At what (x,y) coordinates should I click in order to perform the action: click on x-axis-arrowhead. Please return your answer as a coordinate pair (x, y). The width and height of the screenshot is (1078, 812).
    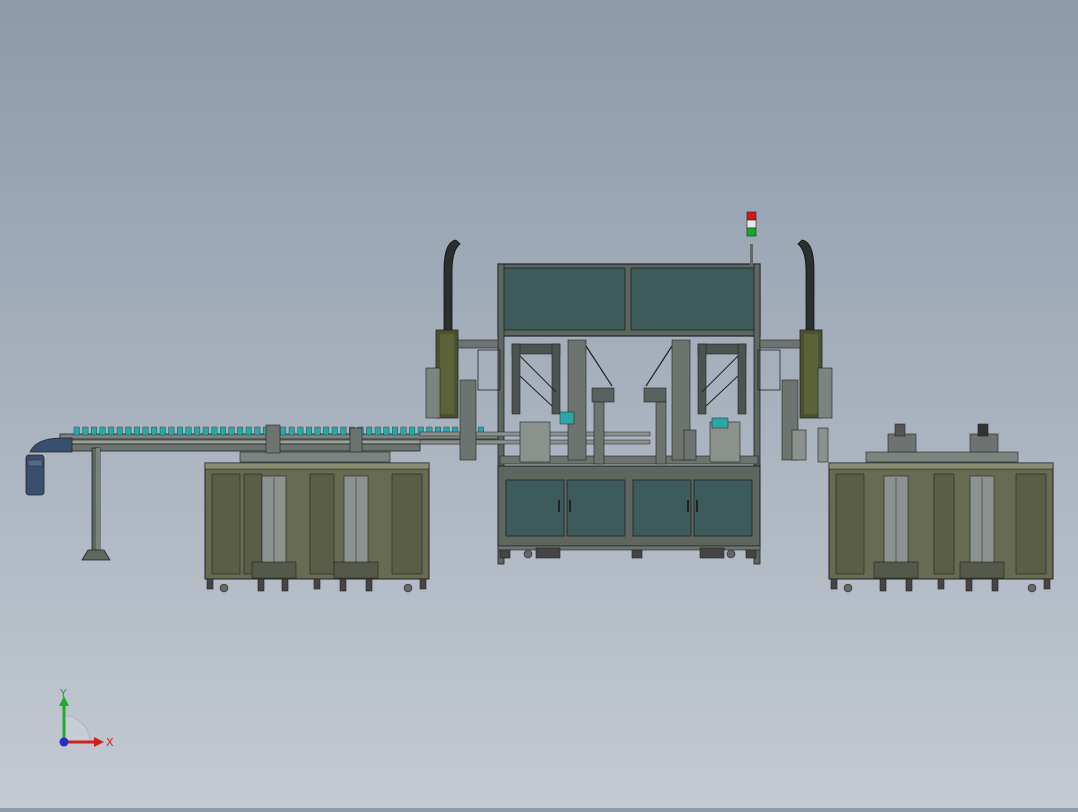
    Looking at the image, I should click on (99, 742).